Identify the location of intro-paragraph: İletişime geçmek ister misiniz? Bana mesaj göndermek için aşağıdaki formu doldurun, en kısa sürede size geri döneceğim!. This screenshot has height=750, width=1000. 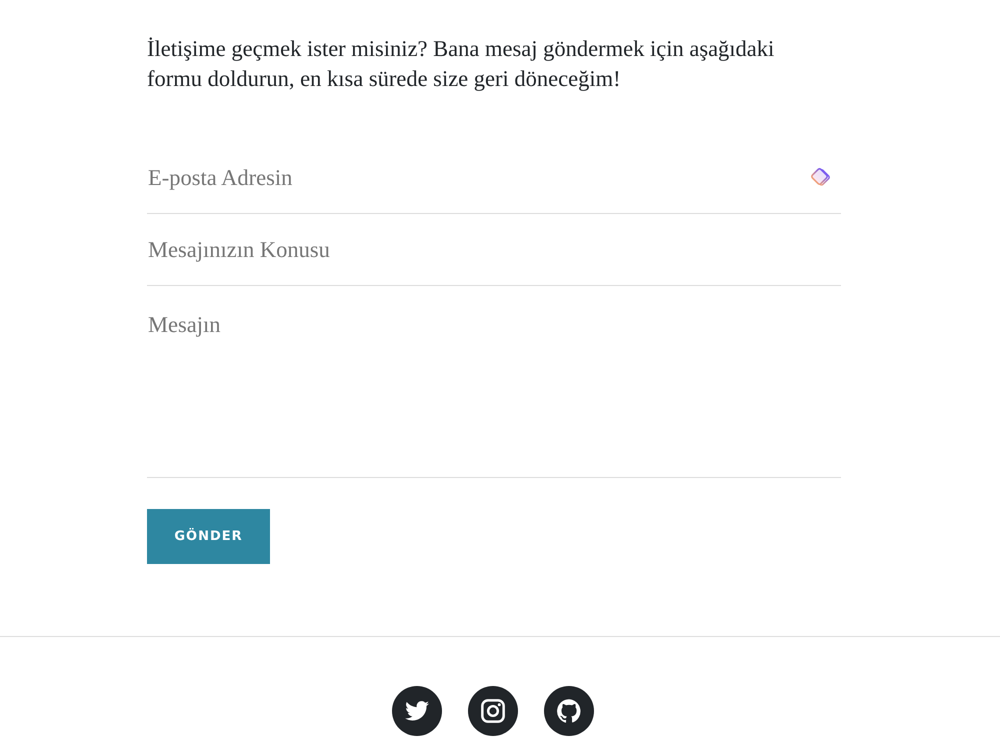
(461, 64).